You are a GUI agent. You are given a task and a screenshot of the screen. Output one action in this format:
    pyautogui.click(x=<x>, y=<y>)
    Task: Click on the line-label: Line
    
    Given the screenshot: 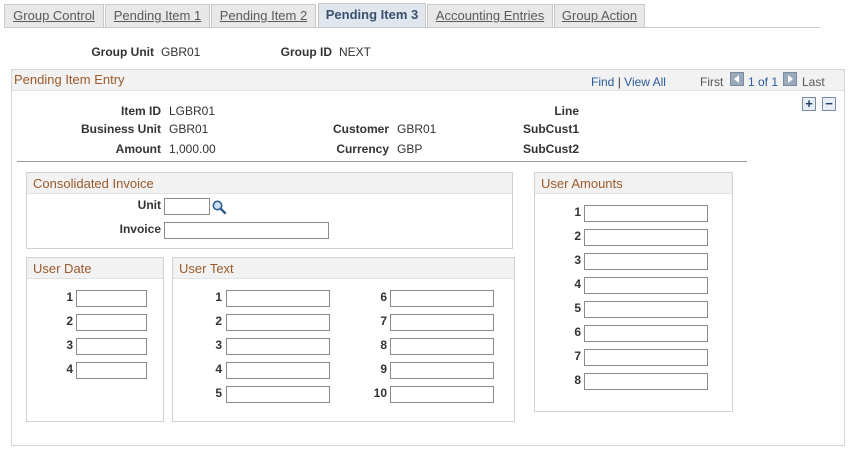 What is the action you would take?
    pyautogui.click(x=566, y=111)
    